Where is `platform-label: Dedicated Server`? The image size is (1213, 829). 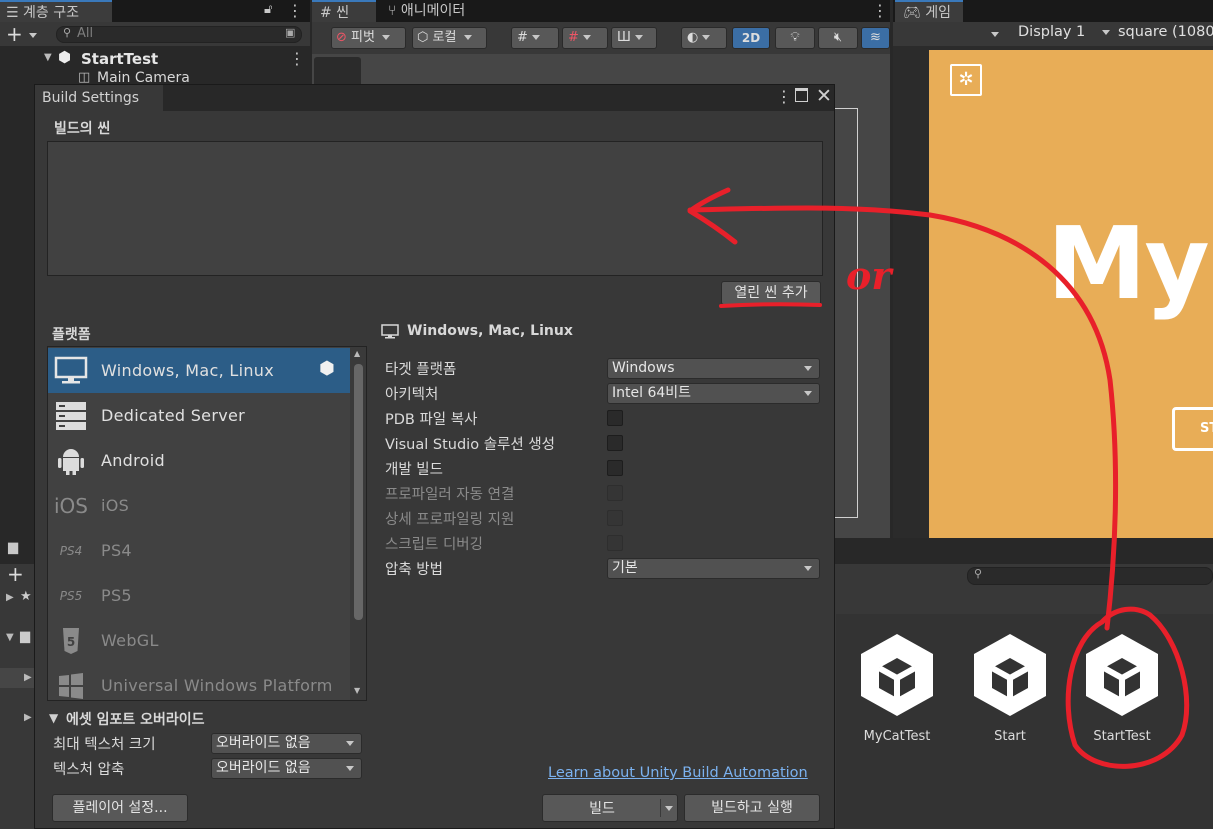 platform-label: Dedicated Server is located at coordinates (173, 415).